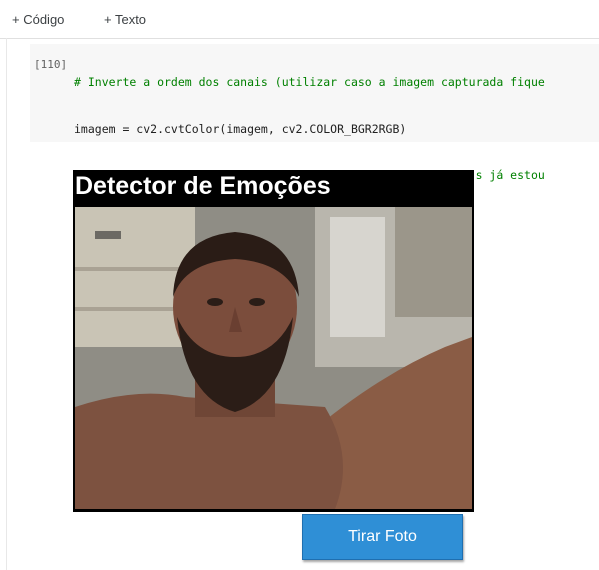  Describe the element at coordinates (51, 64) in the screenshot. I see `execution-count: [110]` at that location.